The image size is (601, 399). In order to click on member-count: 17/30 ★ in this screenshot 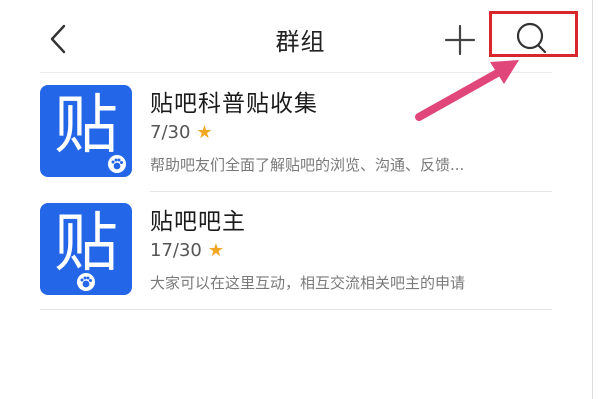, I will do `click(187, 250)`.